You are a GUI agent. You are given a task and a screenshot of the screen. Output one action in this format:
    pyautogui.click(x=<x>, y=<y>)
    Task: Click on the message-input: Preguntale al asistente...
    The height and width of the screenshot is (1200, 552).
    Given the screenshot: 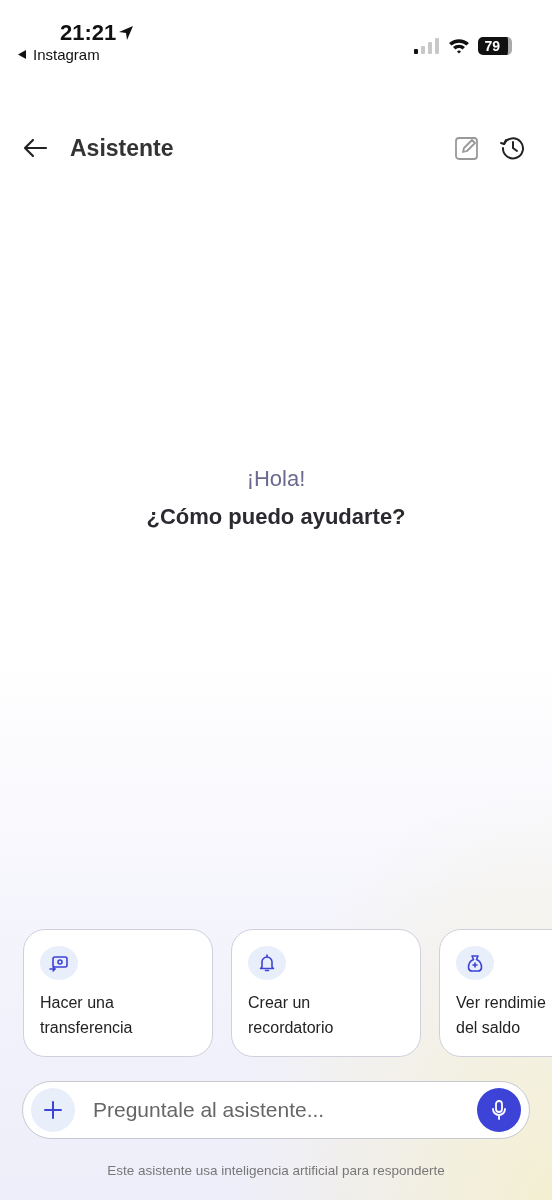 What is the action you would take?
    pyautogui.click(x=284, y=1110)
    